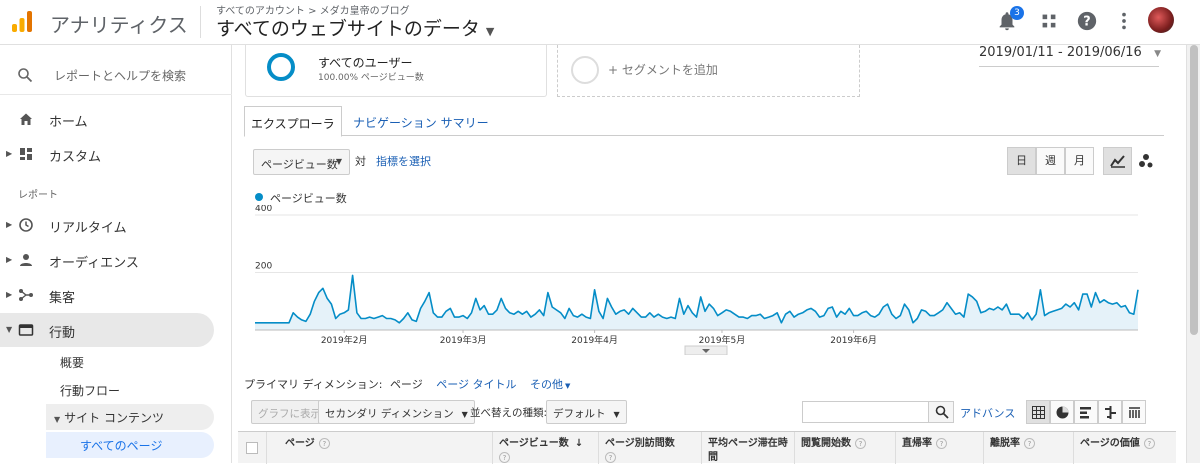 The image size is (1200, 465). Describe the element at coordinates (308, 198) in the screenshot. I see `legend-label: ページビュー数` at that location.